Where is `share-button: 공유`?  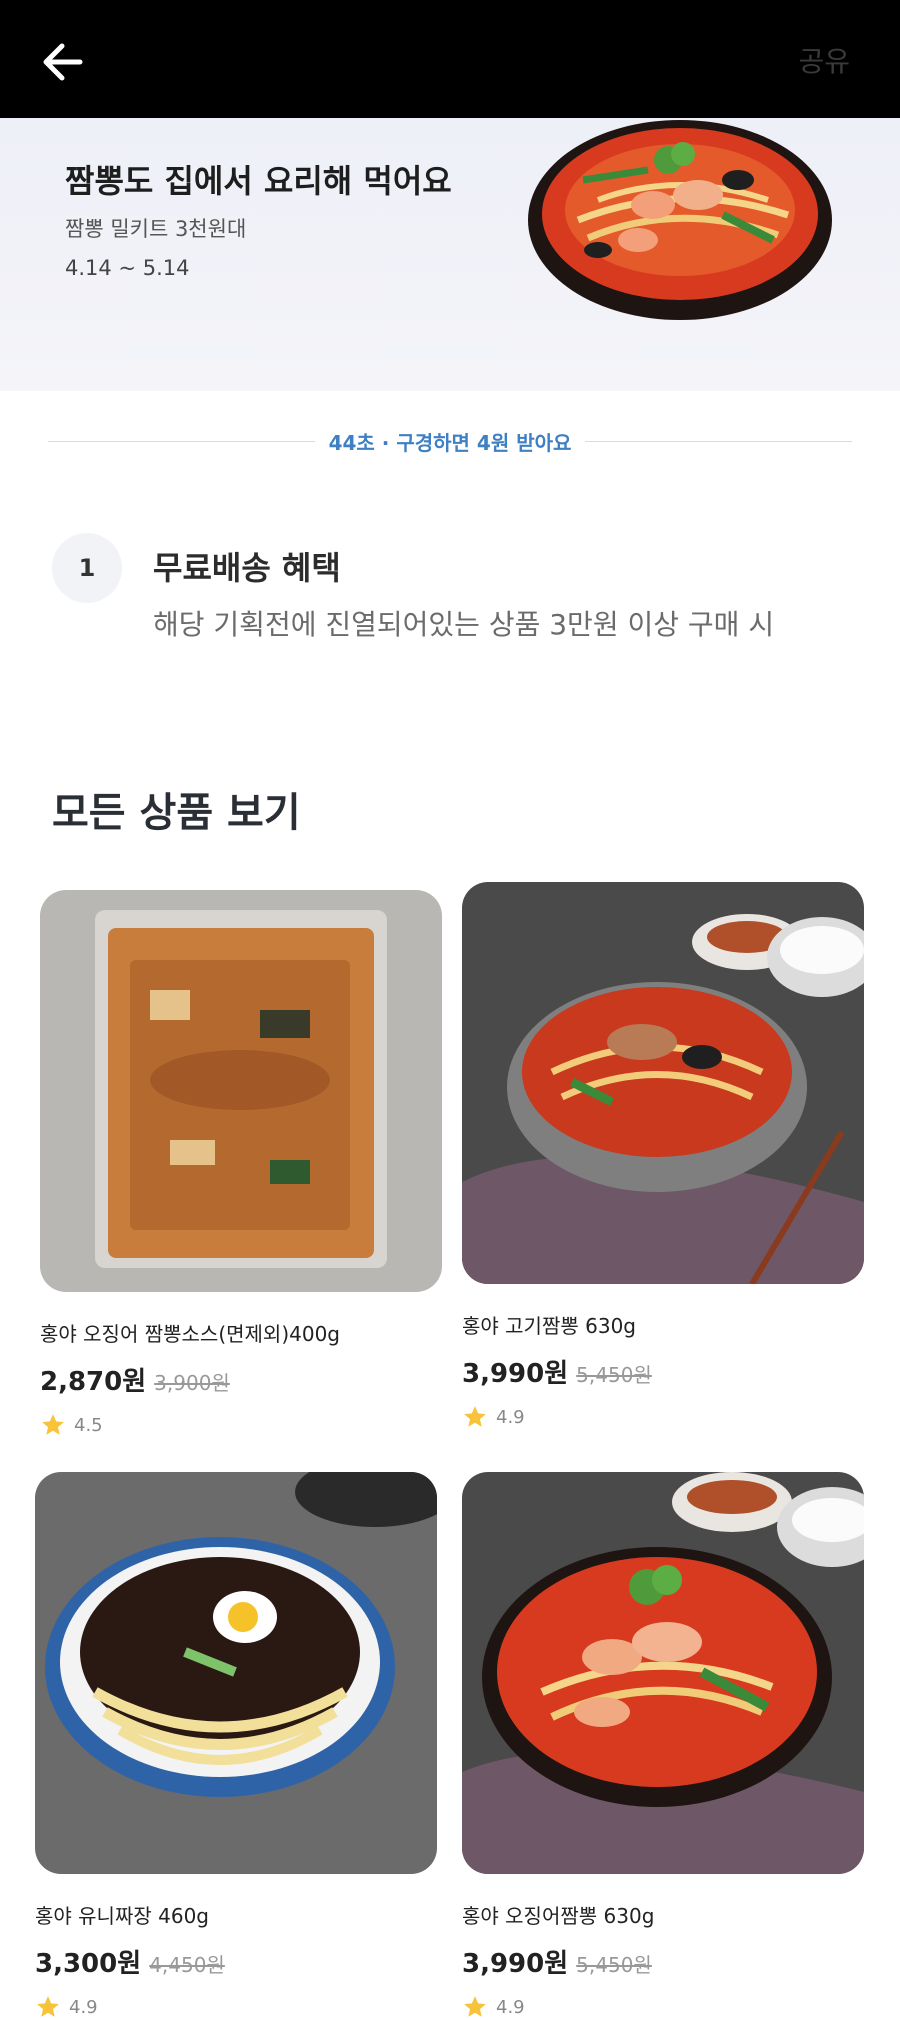
share-button: 공유 is located at coordinates (824, 60).